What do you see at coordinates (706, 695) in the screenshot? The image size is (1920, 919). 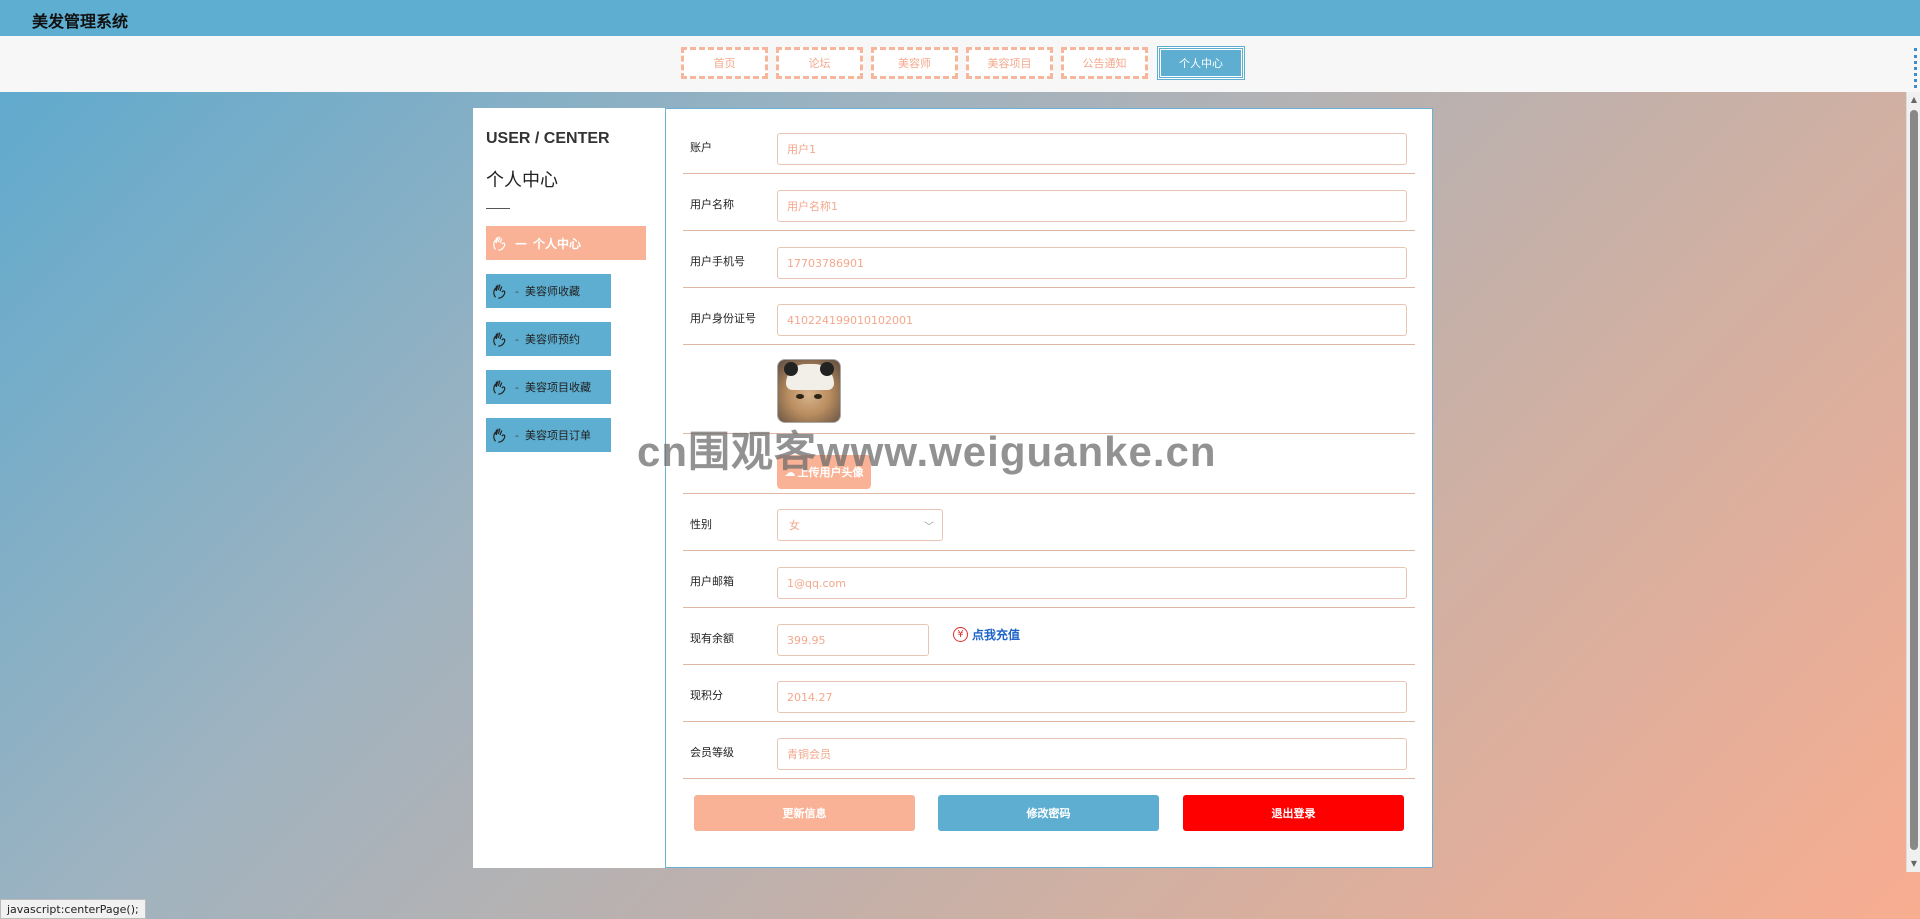 I see `points-label: 现积分` at bounding box center [706, 695].